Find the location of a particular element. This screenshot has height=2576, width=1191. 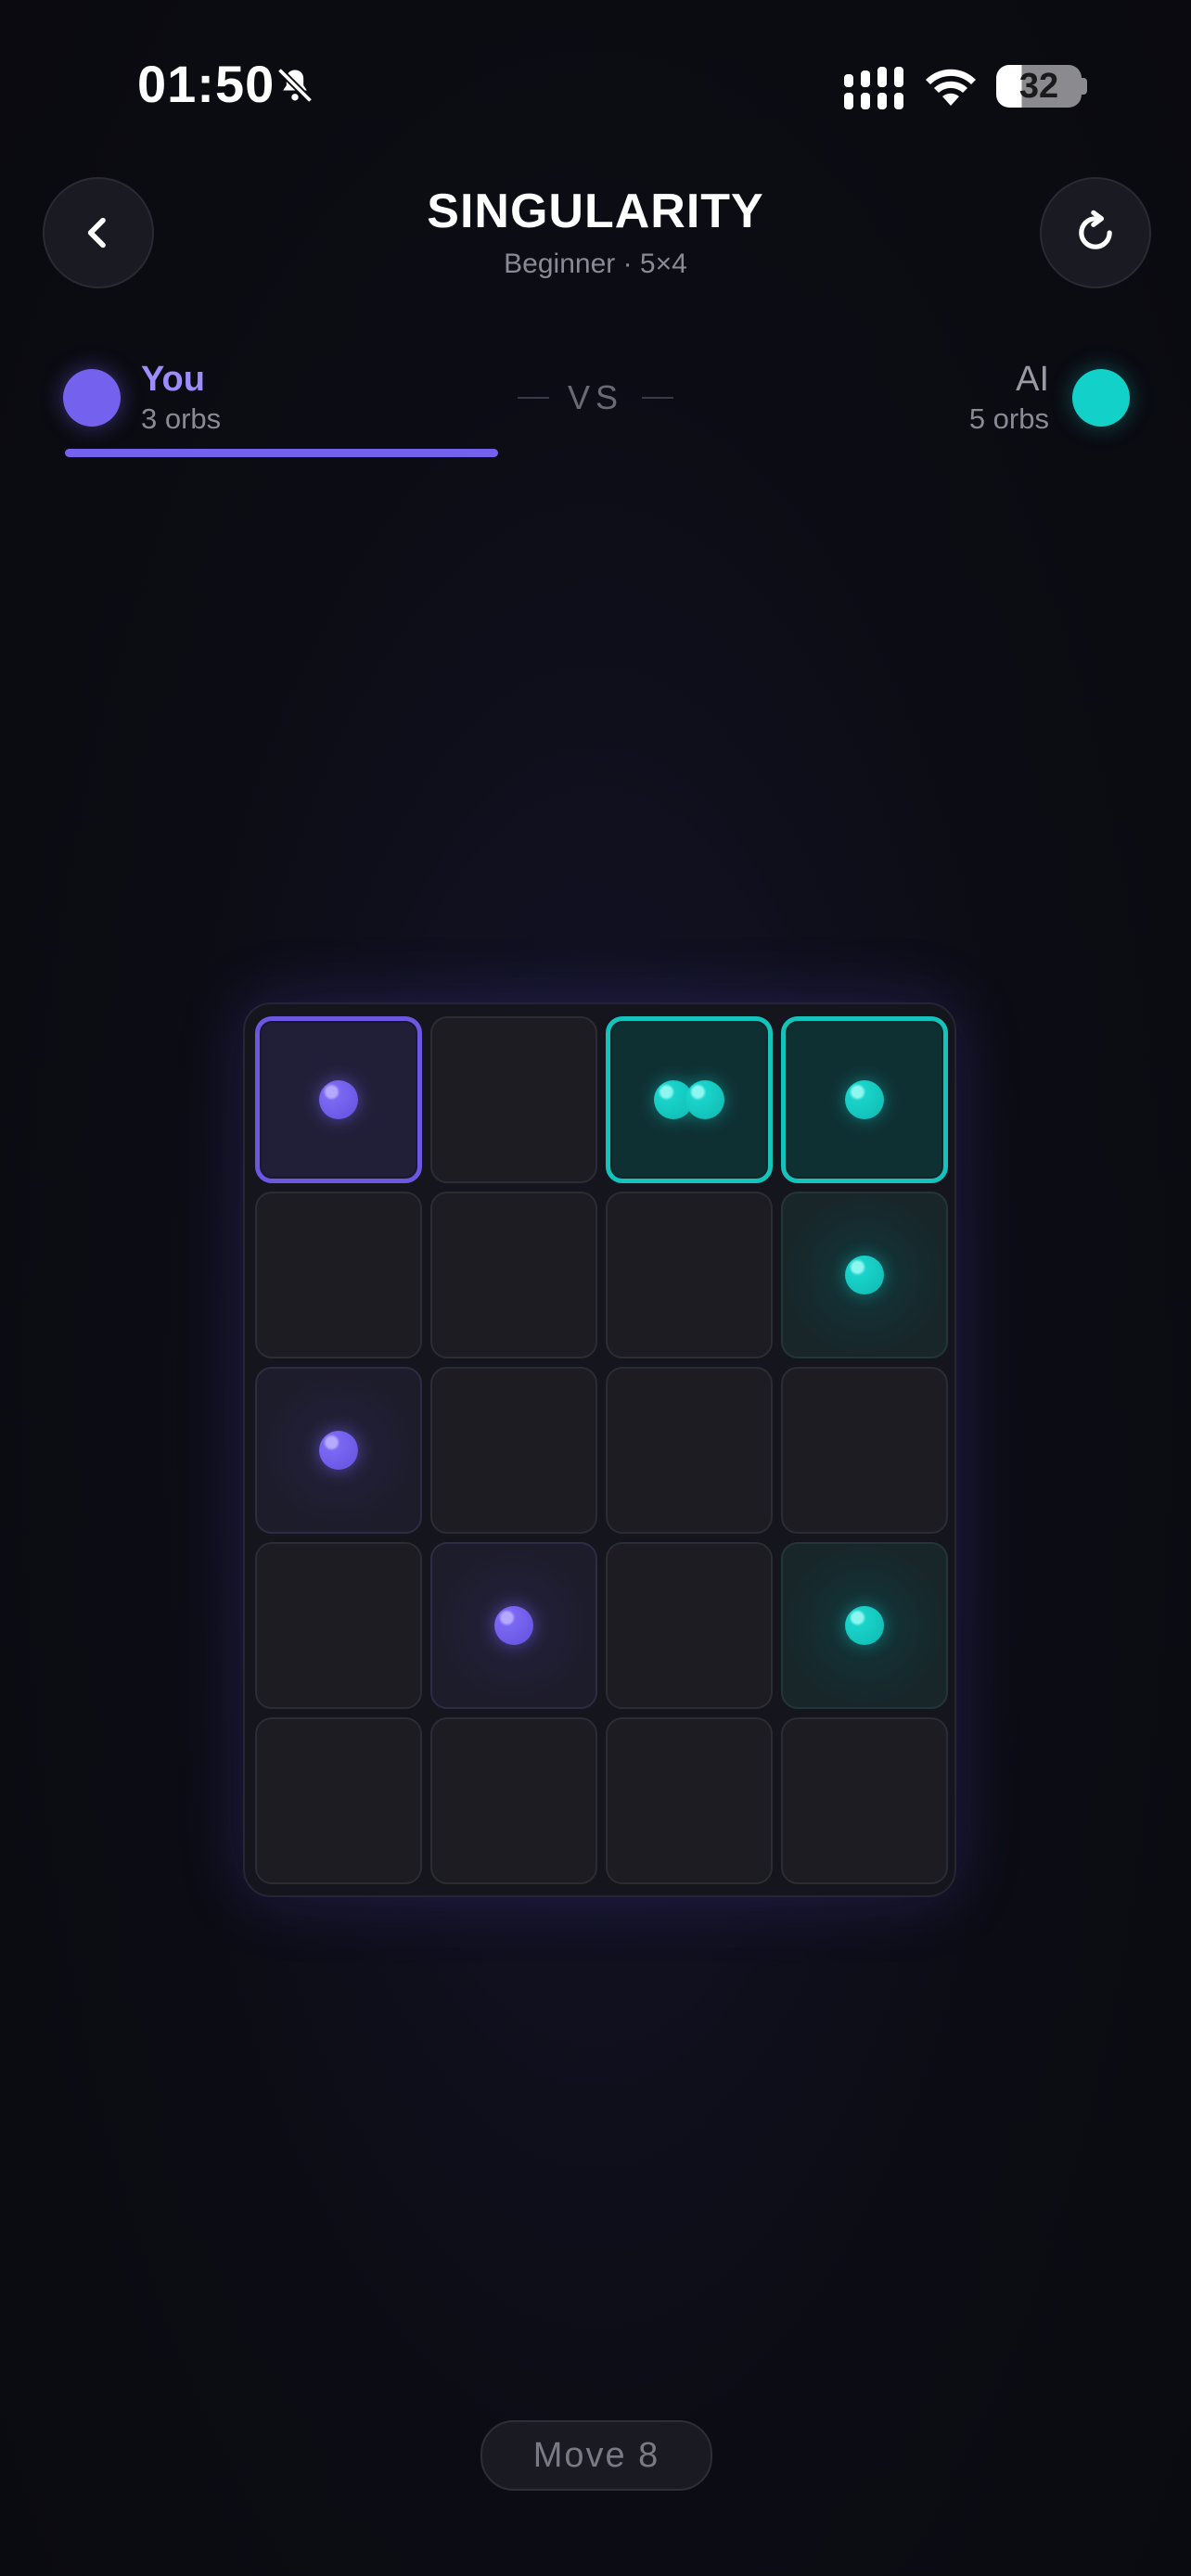

board-cell-r3-c1 is located at coordinates (513, 1625).